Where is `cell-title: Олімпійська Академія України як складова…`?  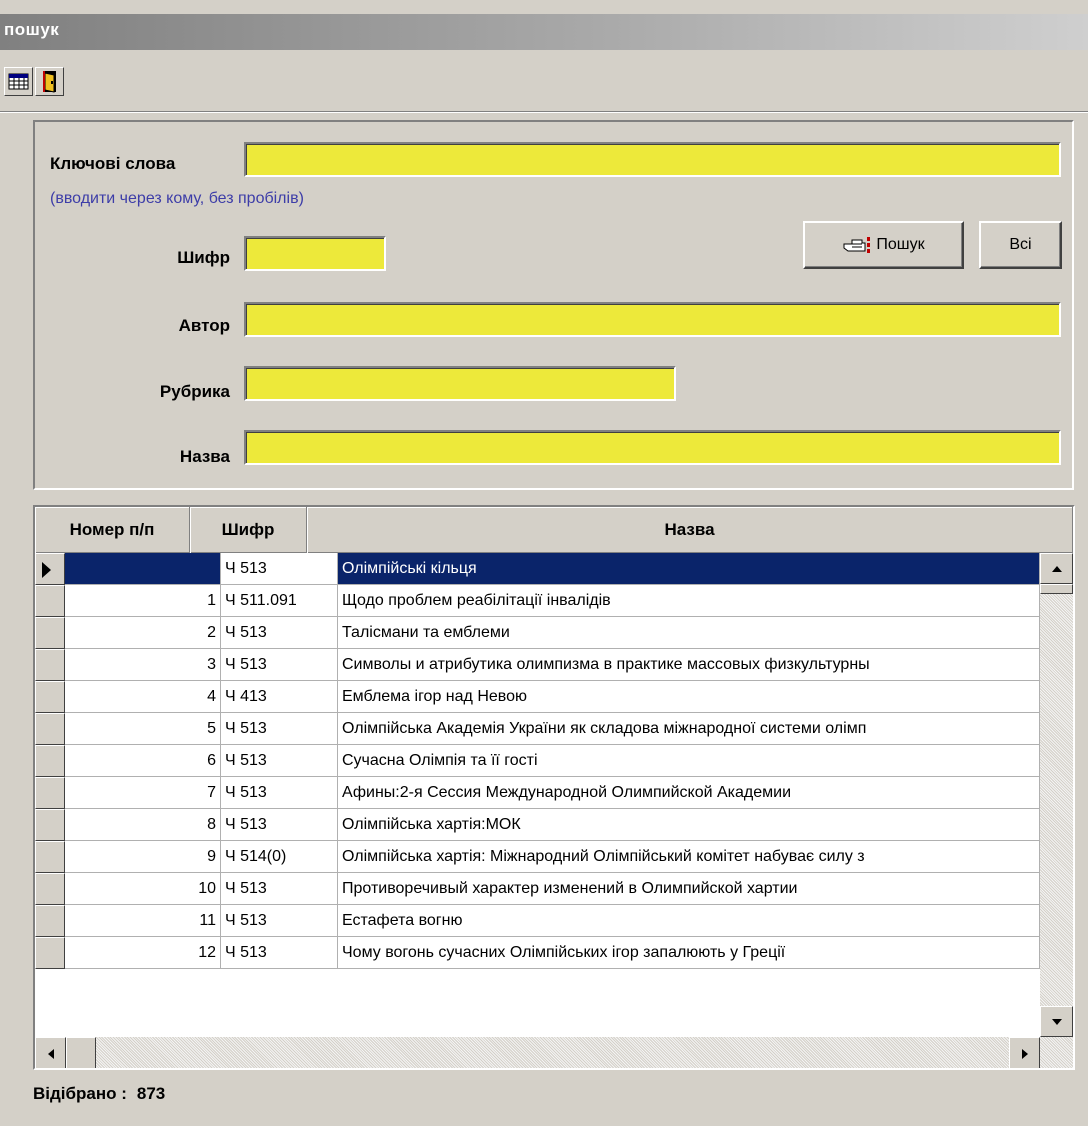
cell-title: Олімпійська Академія України як складова… is located at coordinates (689, 729).